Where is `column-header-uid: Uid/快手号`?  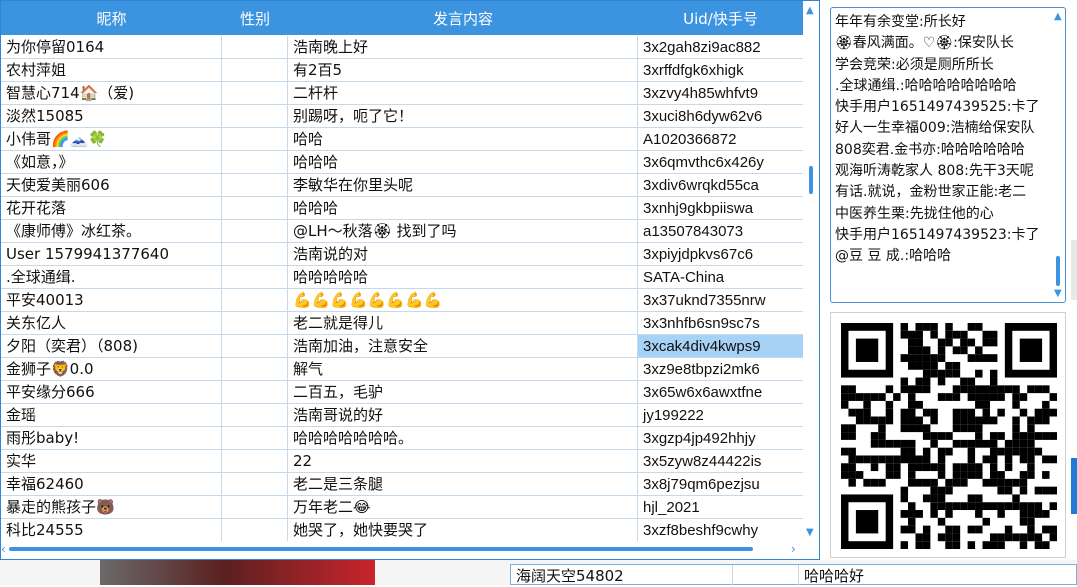
column-header-uid: Uid/快手号 is located at coordinates (720, 18).